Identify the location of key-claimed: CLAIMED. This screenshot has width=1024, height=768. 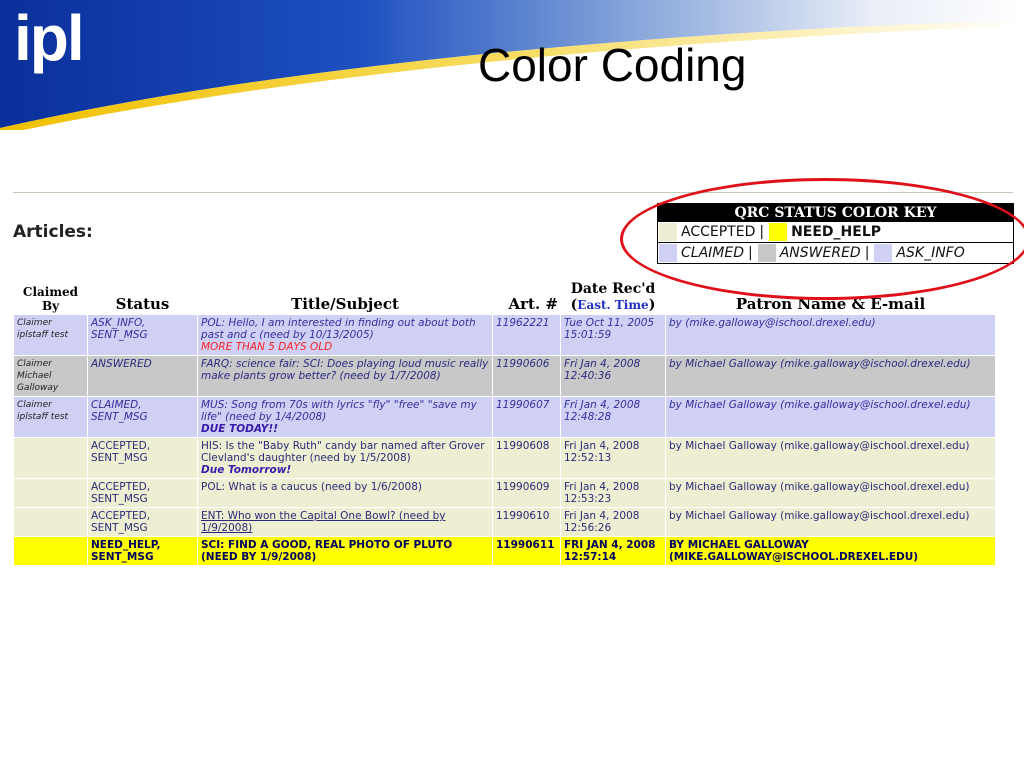
(712, 253).